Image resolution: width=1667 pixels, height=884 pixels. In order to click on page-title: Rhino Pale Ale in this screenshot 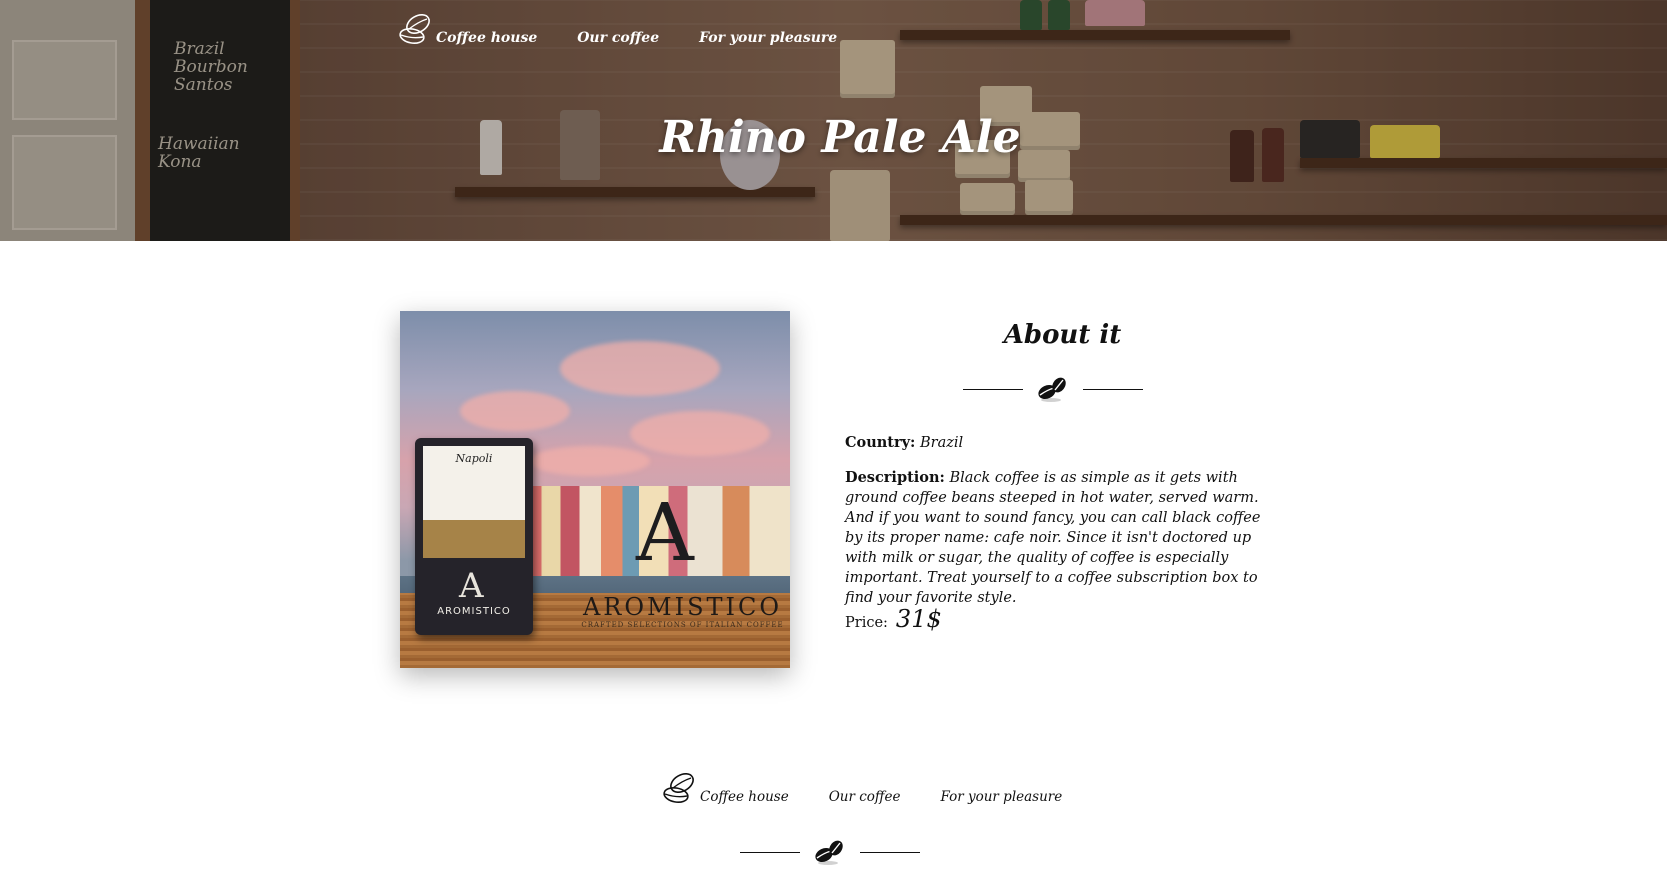, I will do `click(840, 137)`.